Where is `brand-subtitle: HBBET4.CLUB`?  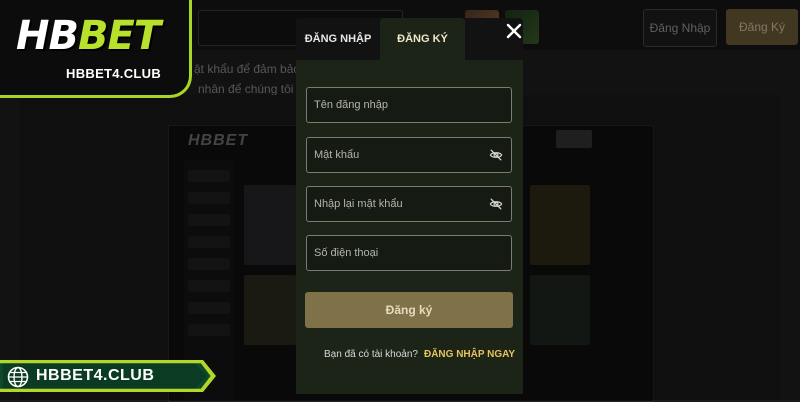
brand-subtitle: HBBET4.CLUB is located at coordinates (114, 73).